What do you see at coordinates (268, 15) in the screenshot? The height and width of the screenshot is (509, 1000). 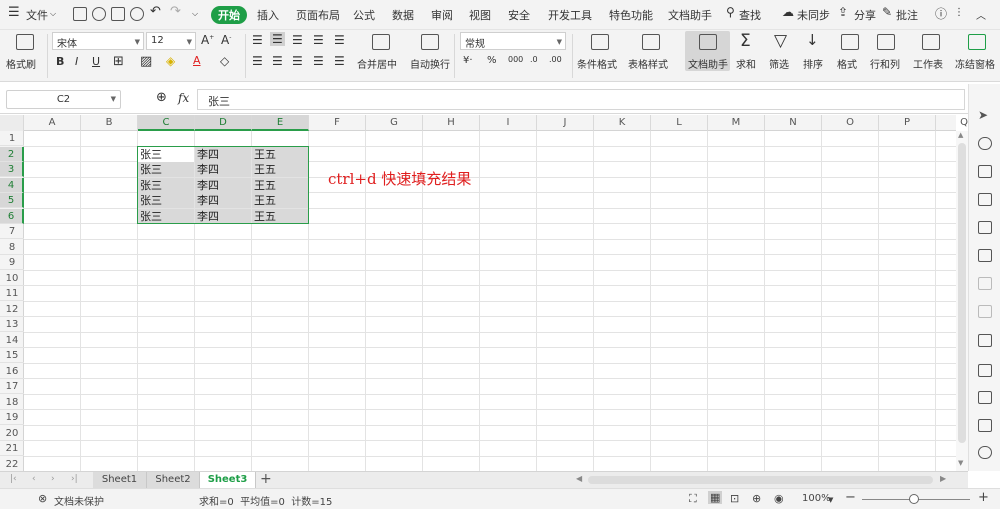 I see `tab-insert: 插入` at bounding box center [268, 15].